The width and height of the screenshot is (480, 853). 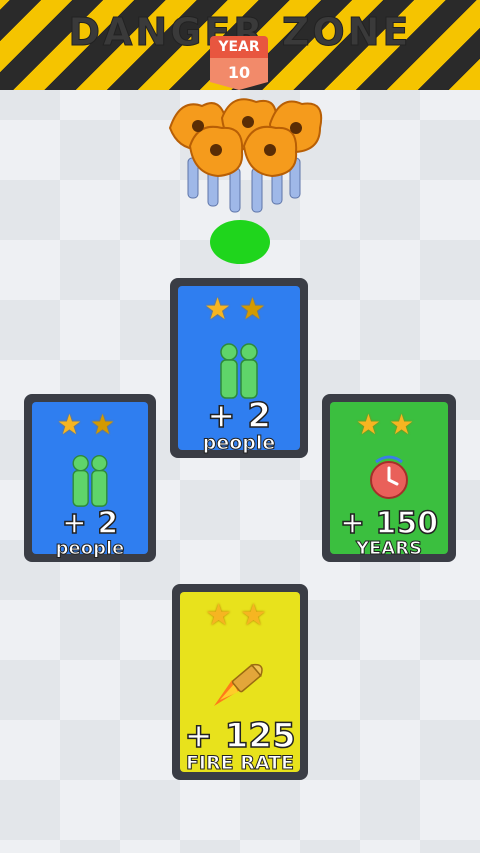 I want to click on card-face: ★★ + 150 YEARS, so click(x=389, y=481).